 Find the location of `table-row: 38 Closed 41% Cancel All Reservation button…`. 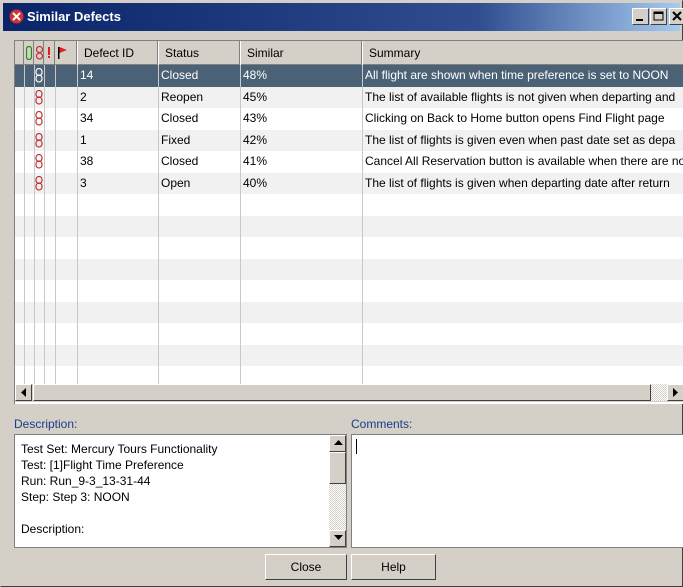

table-row: 38 Closed 41% Cancel All Reservation button… is located at coordinates (349, 162).